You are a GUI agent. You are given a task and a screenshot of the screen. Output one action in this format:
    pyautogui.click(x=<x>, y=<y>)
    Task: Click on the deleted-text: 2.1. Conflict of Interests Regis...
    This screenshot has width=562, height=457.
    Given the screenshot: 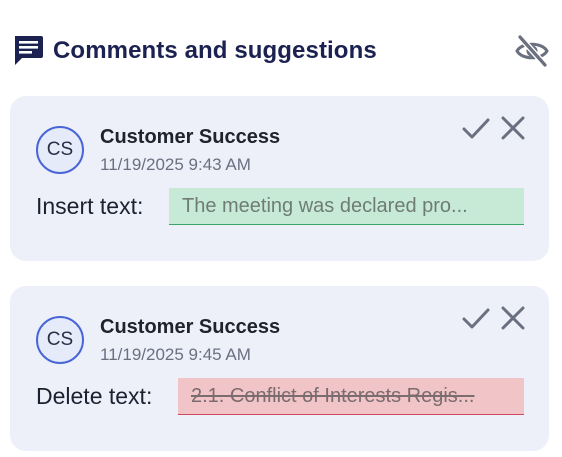 What is the action you would take?
    pyautogui.click(x=351, y=396)
    